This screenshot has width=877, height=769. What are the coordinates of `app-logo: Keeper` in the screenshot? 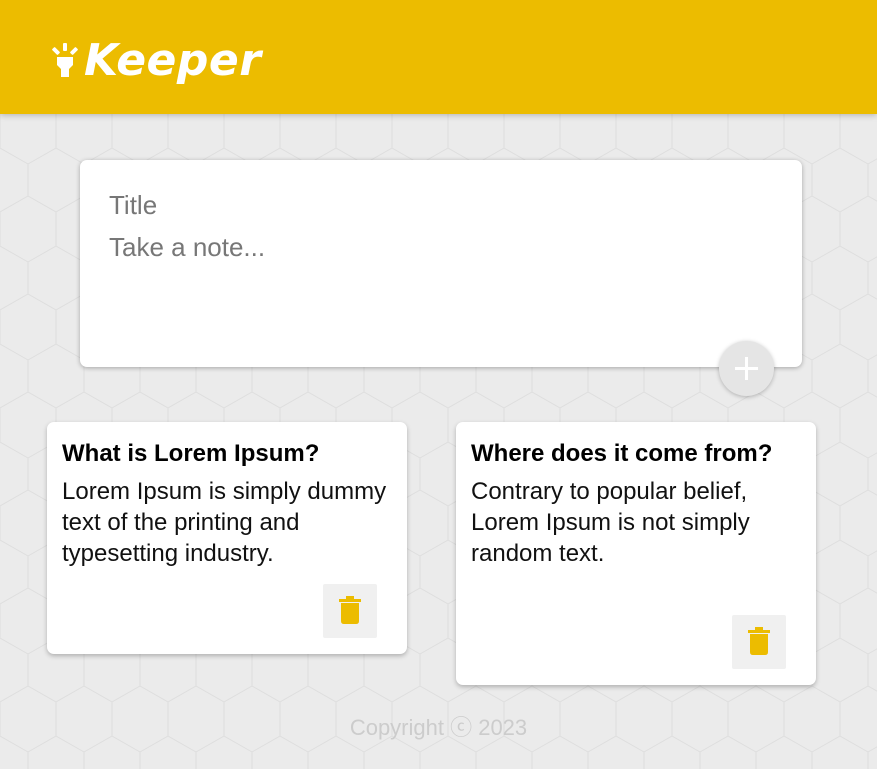 It's located at (156, 61).